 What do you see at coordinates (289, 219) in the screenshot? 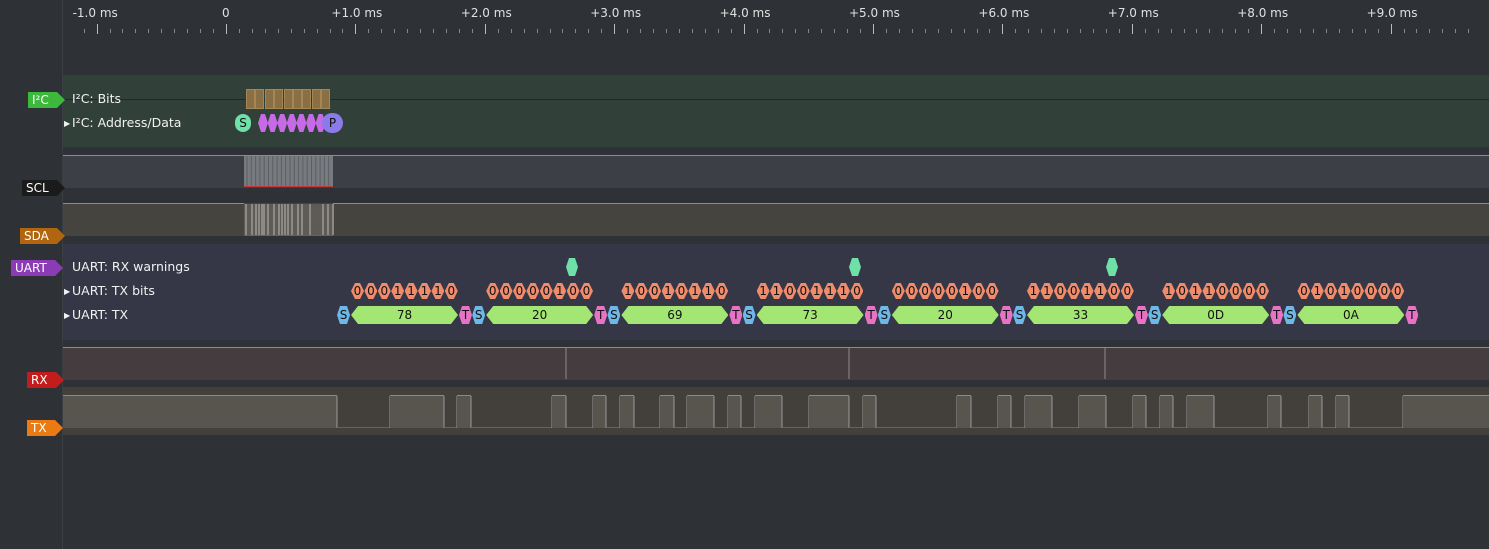
I see `sda-burst` at bounding box center [289, 219].